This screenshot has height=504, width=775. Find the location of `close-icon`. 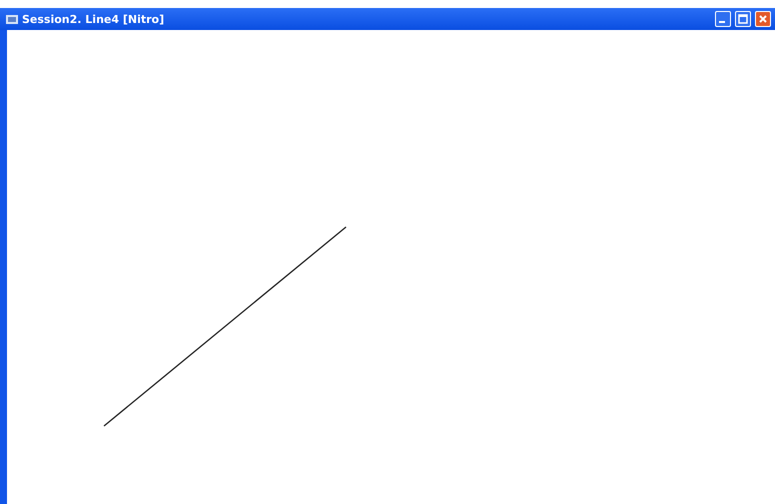

close-icon is located at coordinates (763, 19).